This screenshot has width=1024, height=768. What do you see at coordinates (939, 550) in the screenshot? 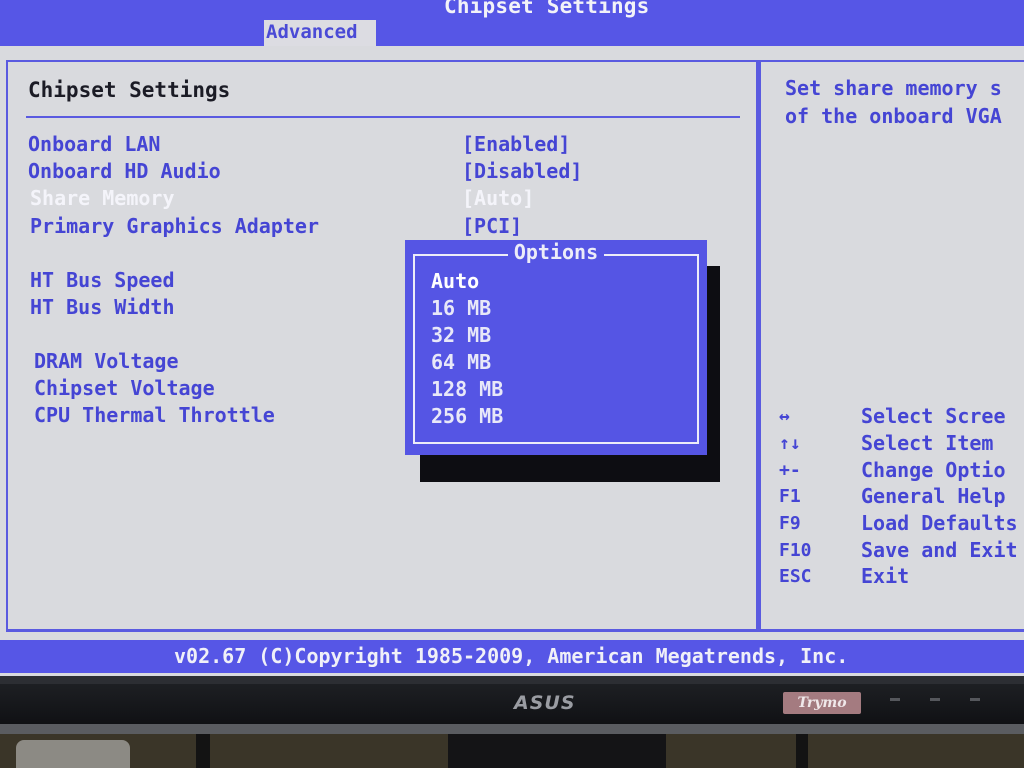
I see `key-desc-save-and-exit: Save and Exit` at bounding box center [939, 550].